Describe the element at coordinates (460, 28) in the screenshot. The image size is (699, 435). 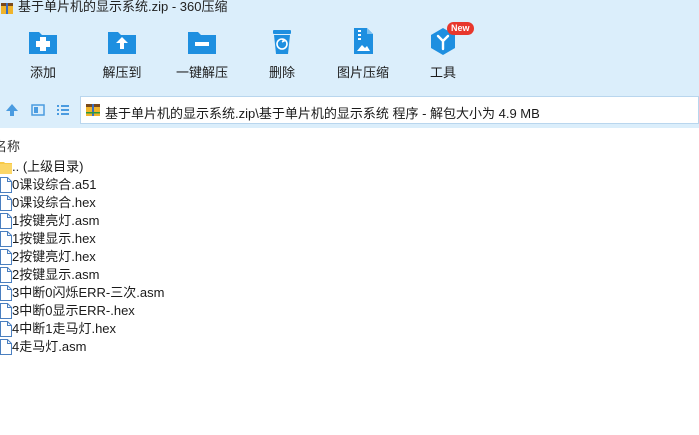
I see `new-badge: New` at that location.